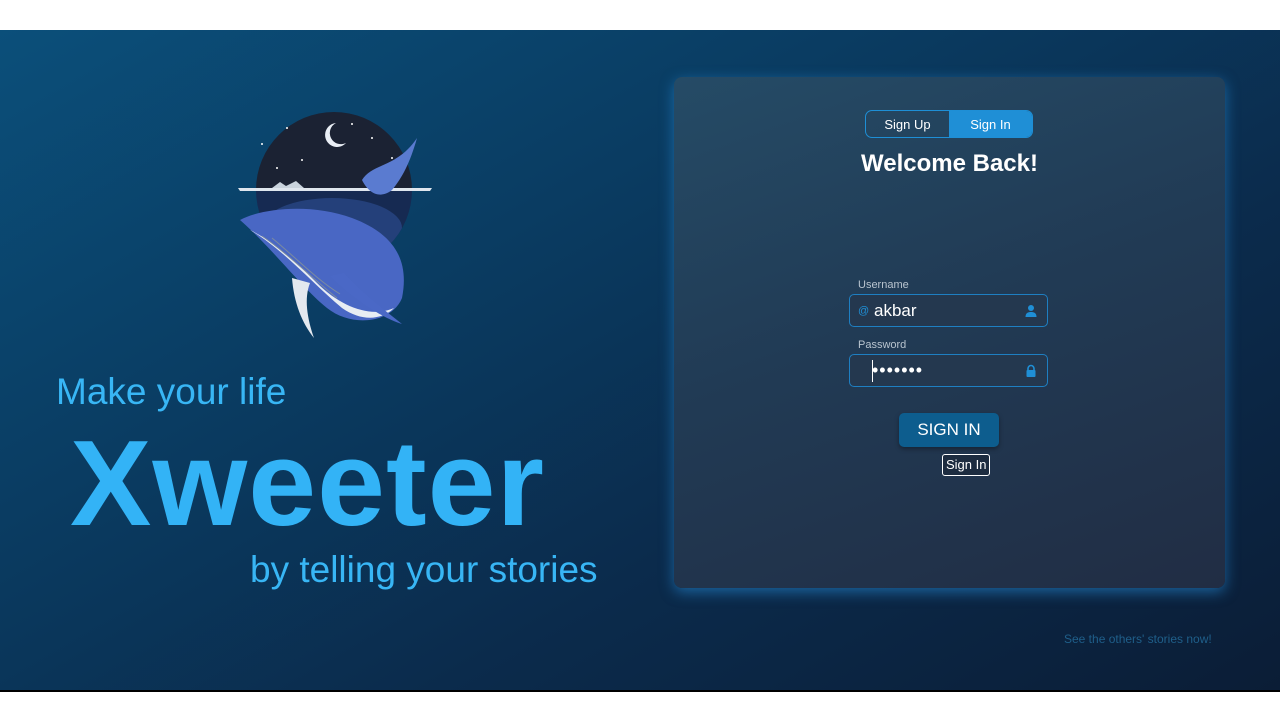 The height and width of the screenshot is (720, 1280). I want to click on username-field: @, so click(948, 310).